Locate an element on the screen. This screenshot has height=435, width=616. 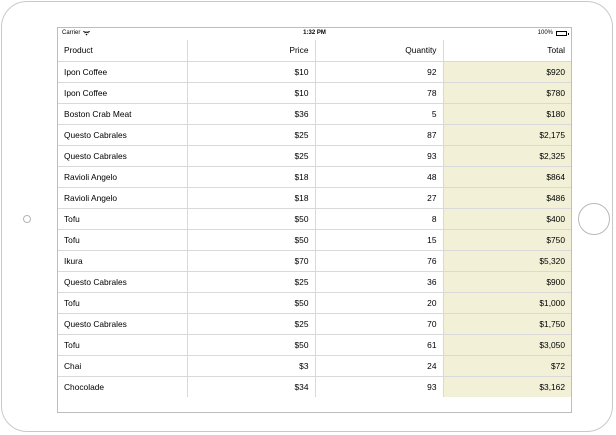
table-row: Tofu $50 15 $750 is located at coordinates (314, 239).